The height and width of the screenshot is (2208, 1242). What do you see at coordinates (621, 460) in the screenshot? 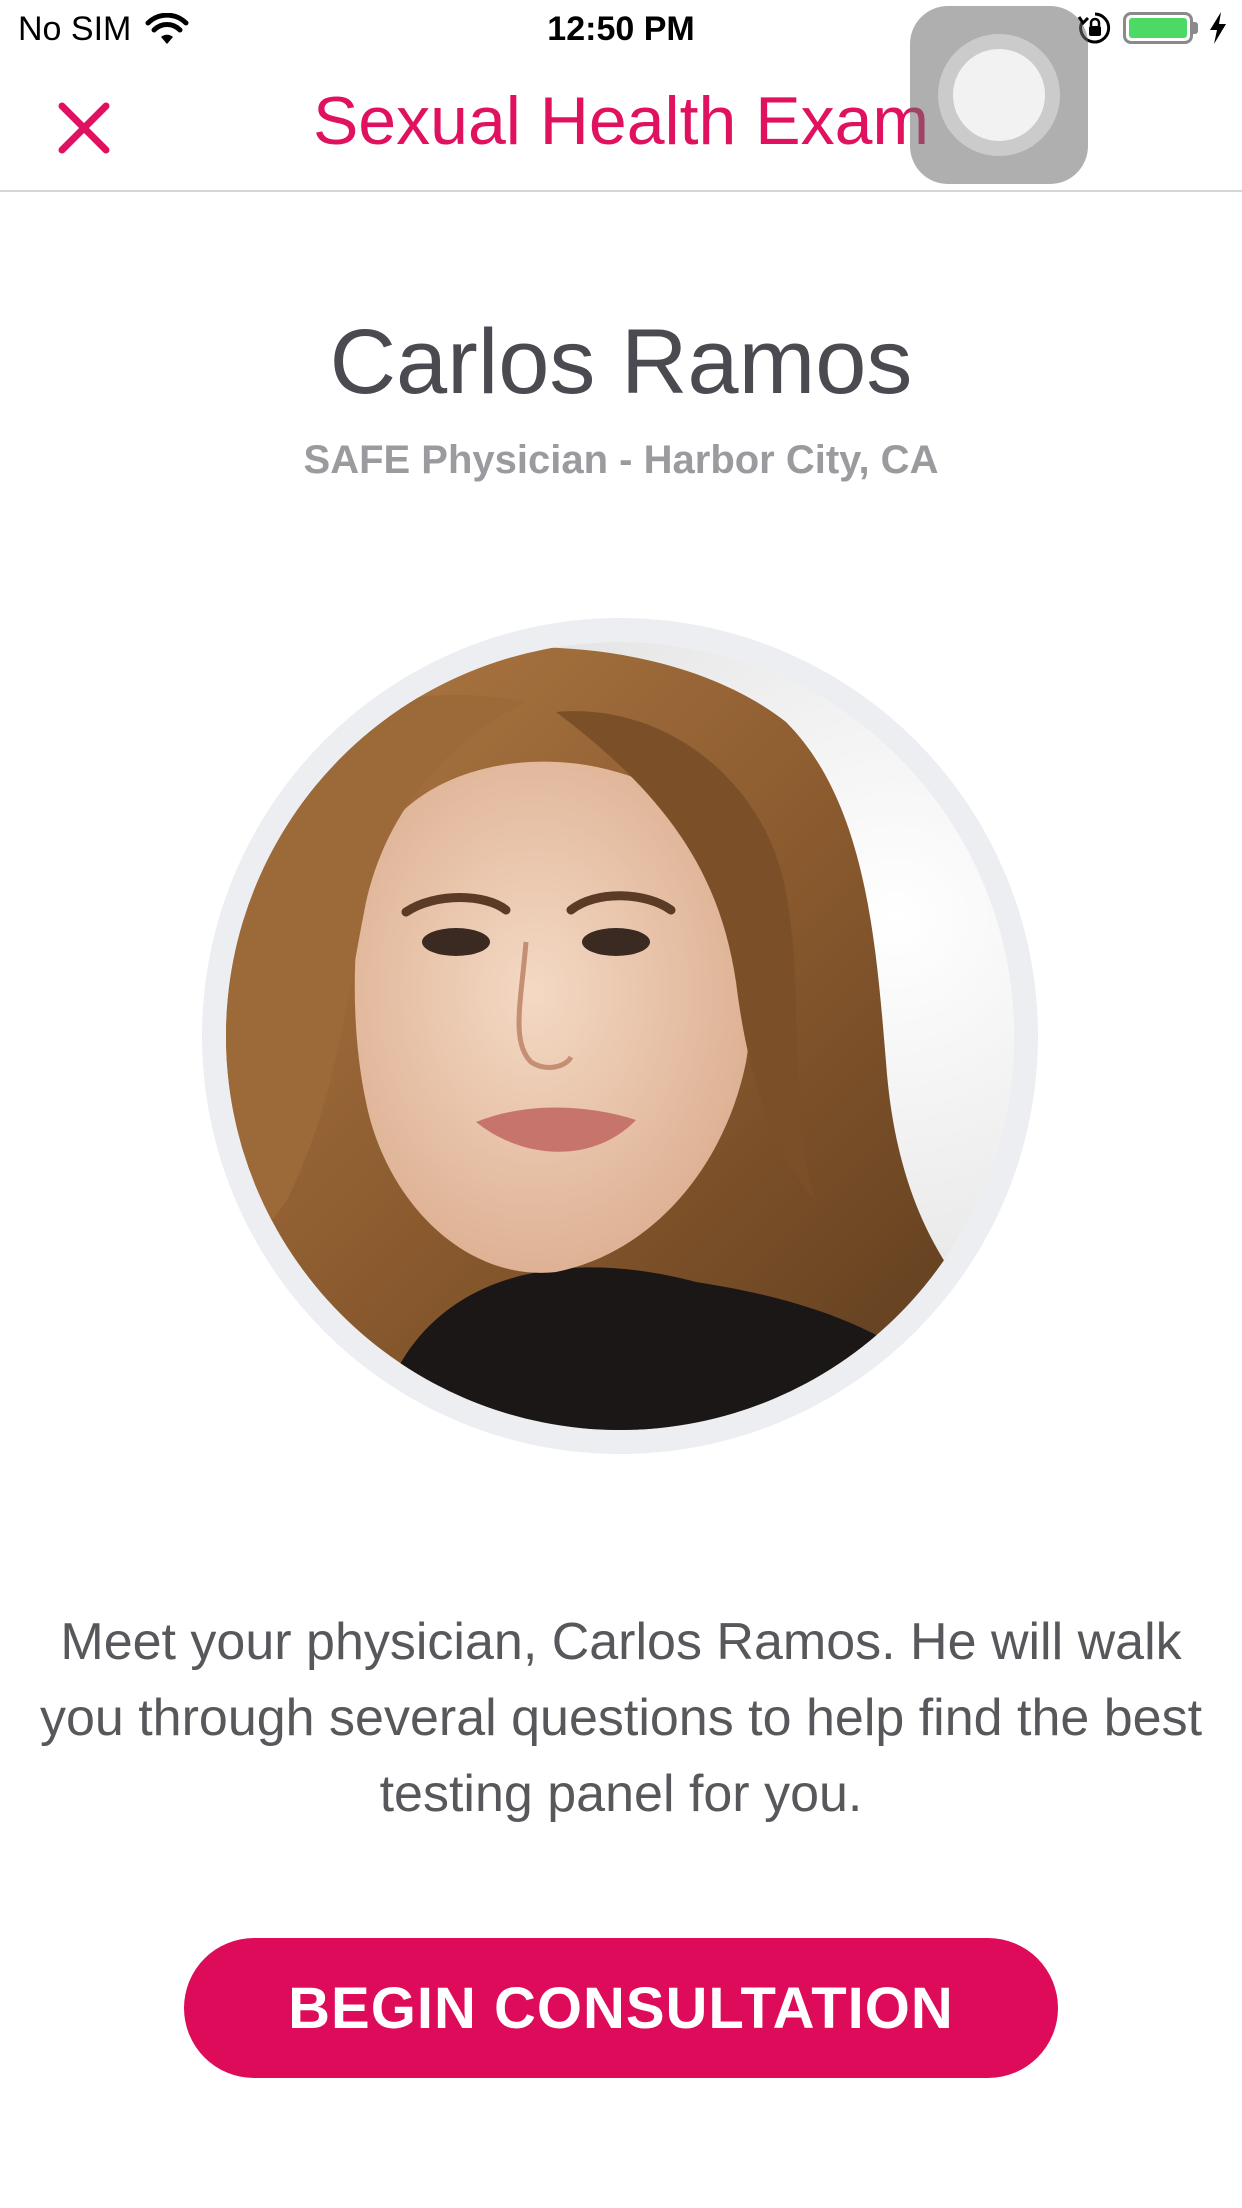
I see `physician-subtitle: SAFE Physician - Harbor City, CA` at bounding box center [621, 460].